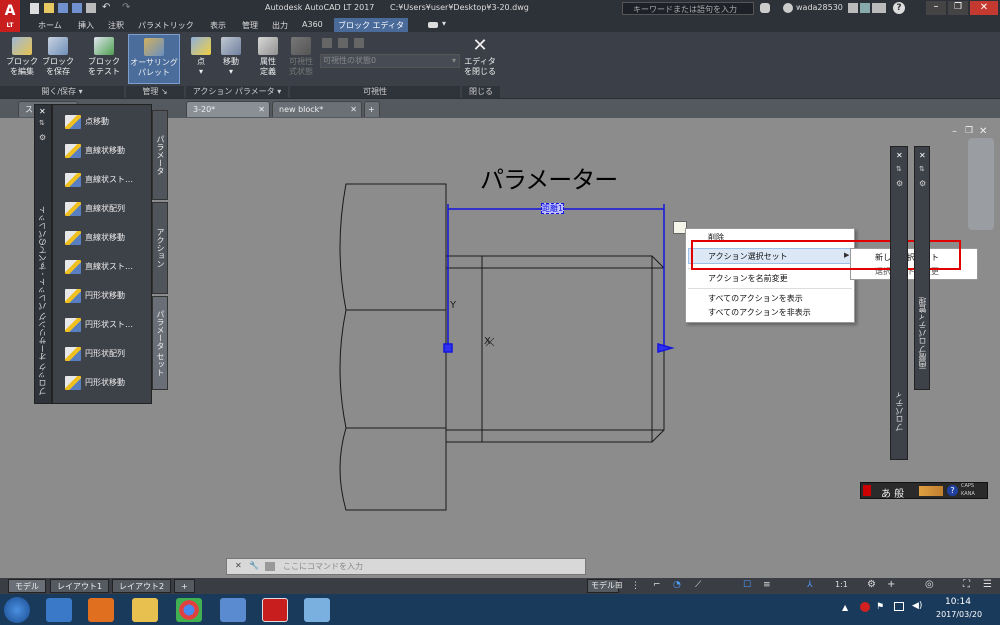 The height and width of the screenshot is (625, 1000). What do you see at coordinates (810, 585) in the screenshot?
I see `annotation-icon: ⅄` at bounding box center [810, 585].